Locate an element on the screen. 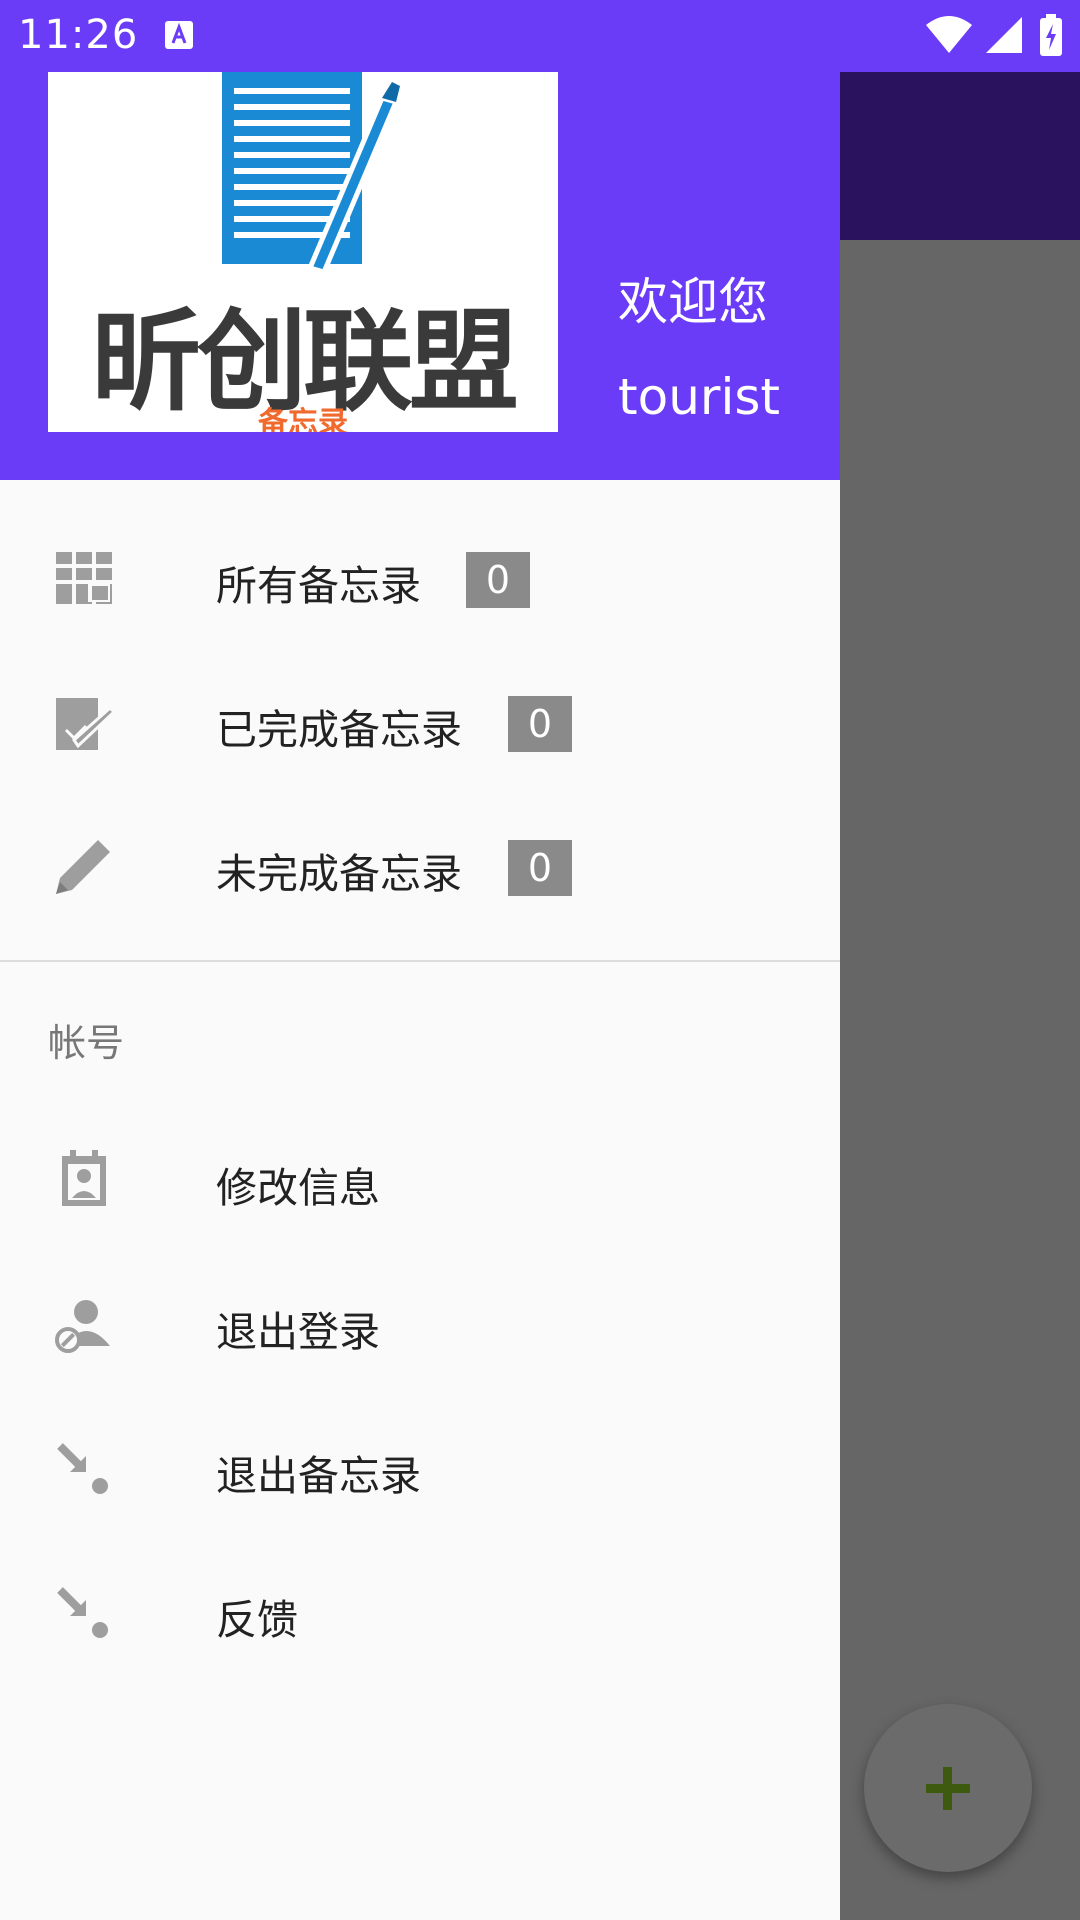  account-section-label: 帐号 is located at coordinates (86, 1043).